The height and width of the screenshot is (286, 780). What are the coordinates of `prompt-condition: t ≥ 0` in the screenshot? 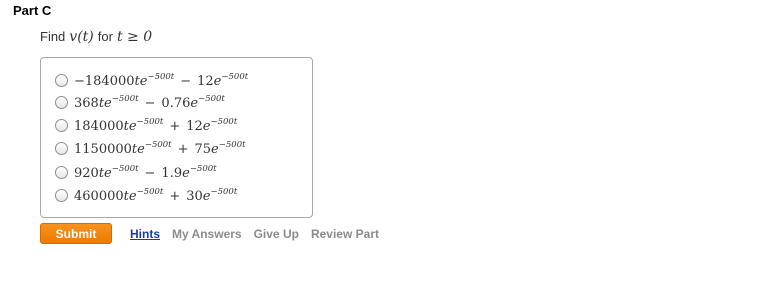 It's located at (134, 37).